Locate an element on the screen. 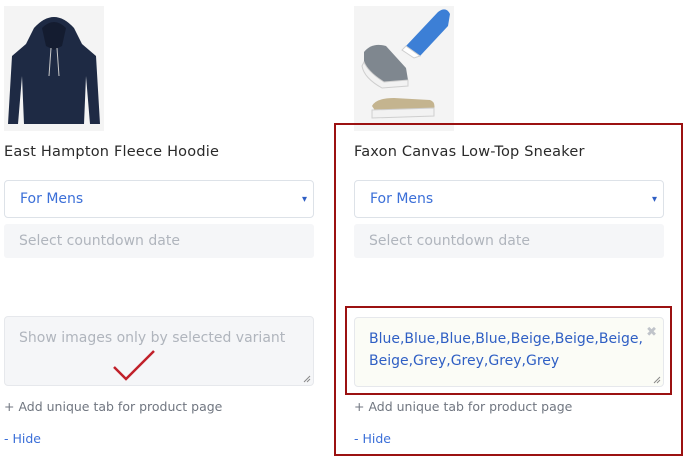 Image resolution: width=684 pixels, height=458 pixels. product-title: East Hampton Fleece Hoodie is located at coordinates (112, 152).